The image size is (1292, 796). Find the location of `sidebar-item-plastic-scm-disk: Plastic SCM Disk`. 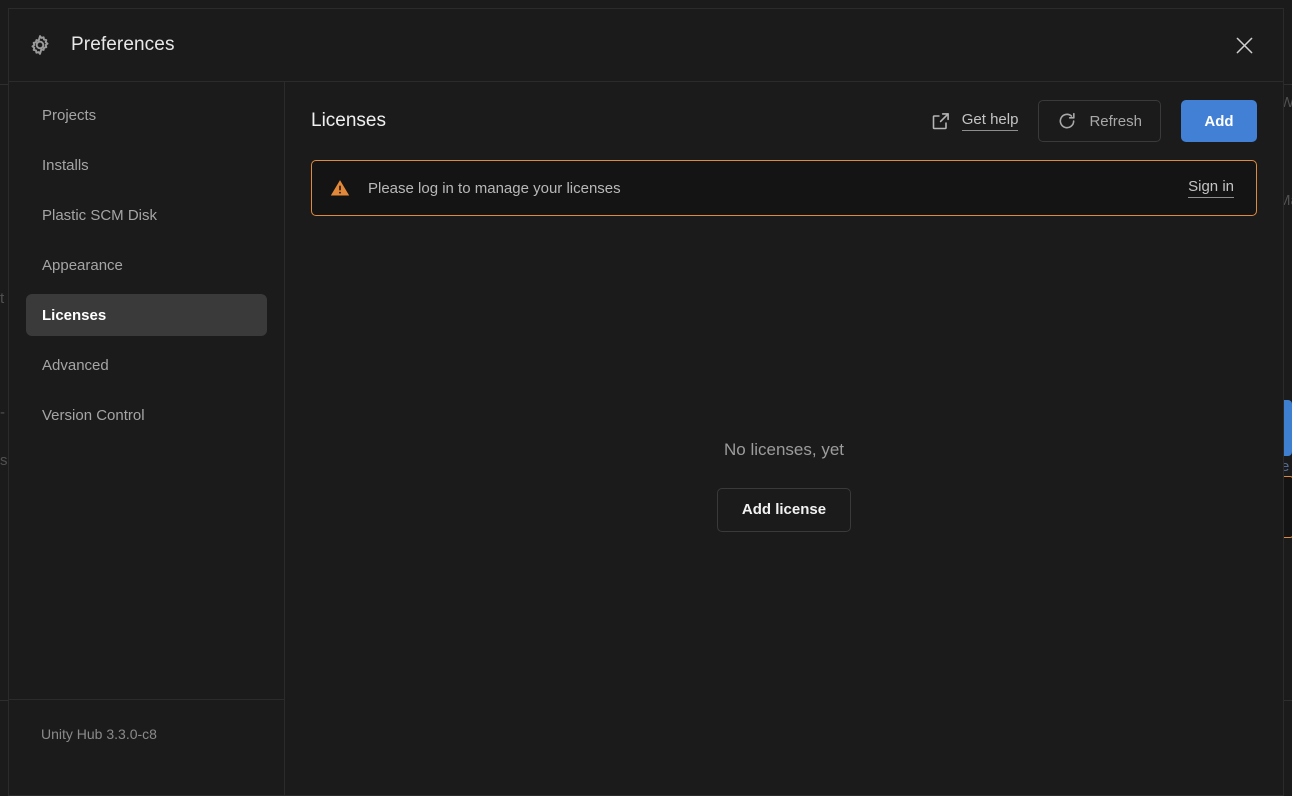

sidebar-item-plastic-scm-disk: Plastic SCM Disk is located at coordinates (146, 215).